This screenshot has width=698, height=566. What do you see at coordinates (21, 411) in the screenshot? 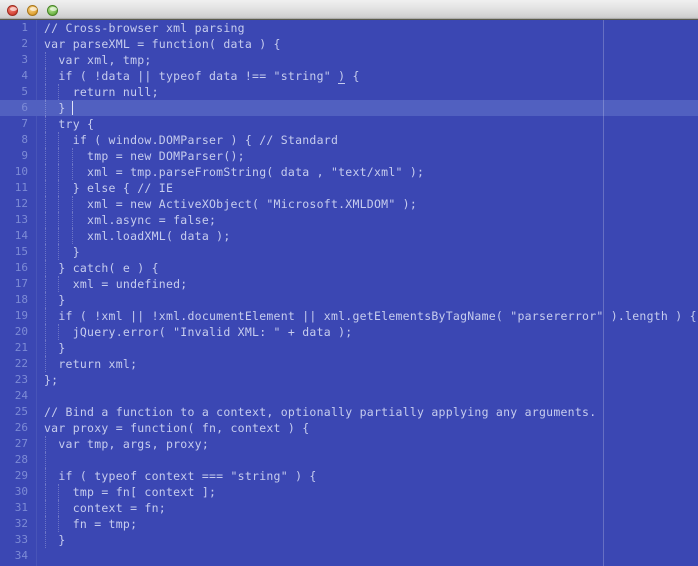
I see `line-number: 25` at bounding box center [21, 411].